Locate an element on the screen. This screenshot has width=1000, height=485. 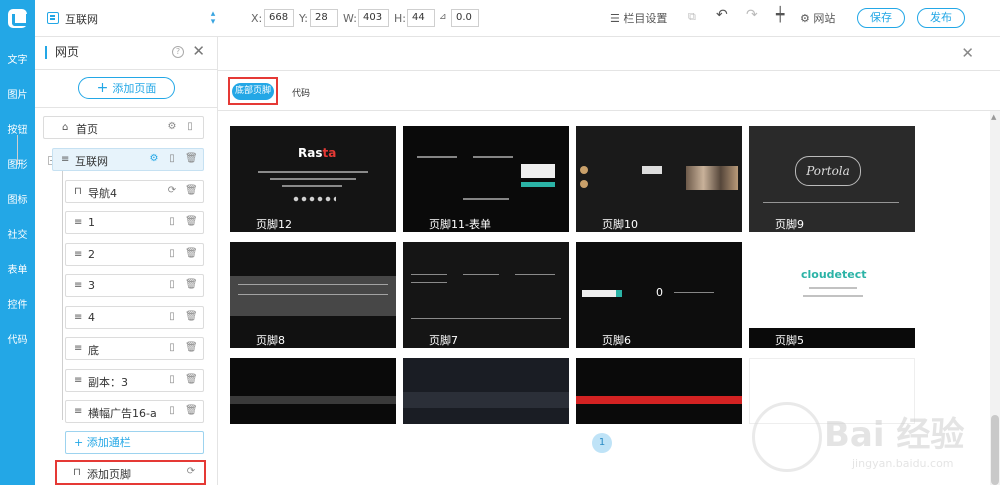
rail-item-icon: 图标 is located at coordinates (17, 204).